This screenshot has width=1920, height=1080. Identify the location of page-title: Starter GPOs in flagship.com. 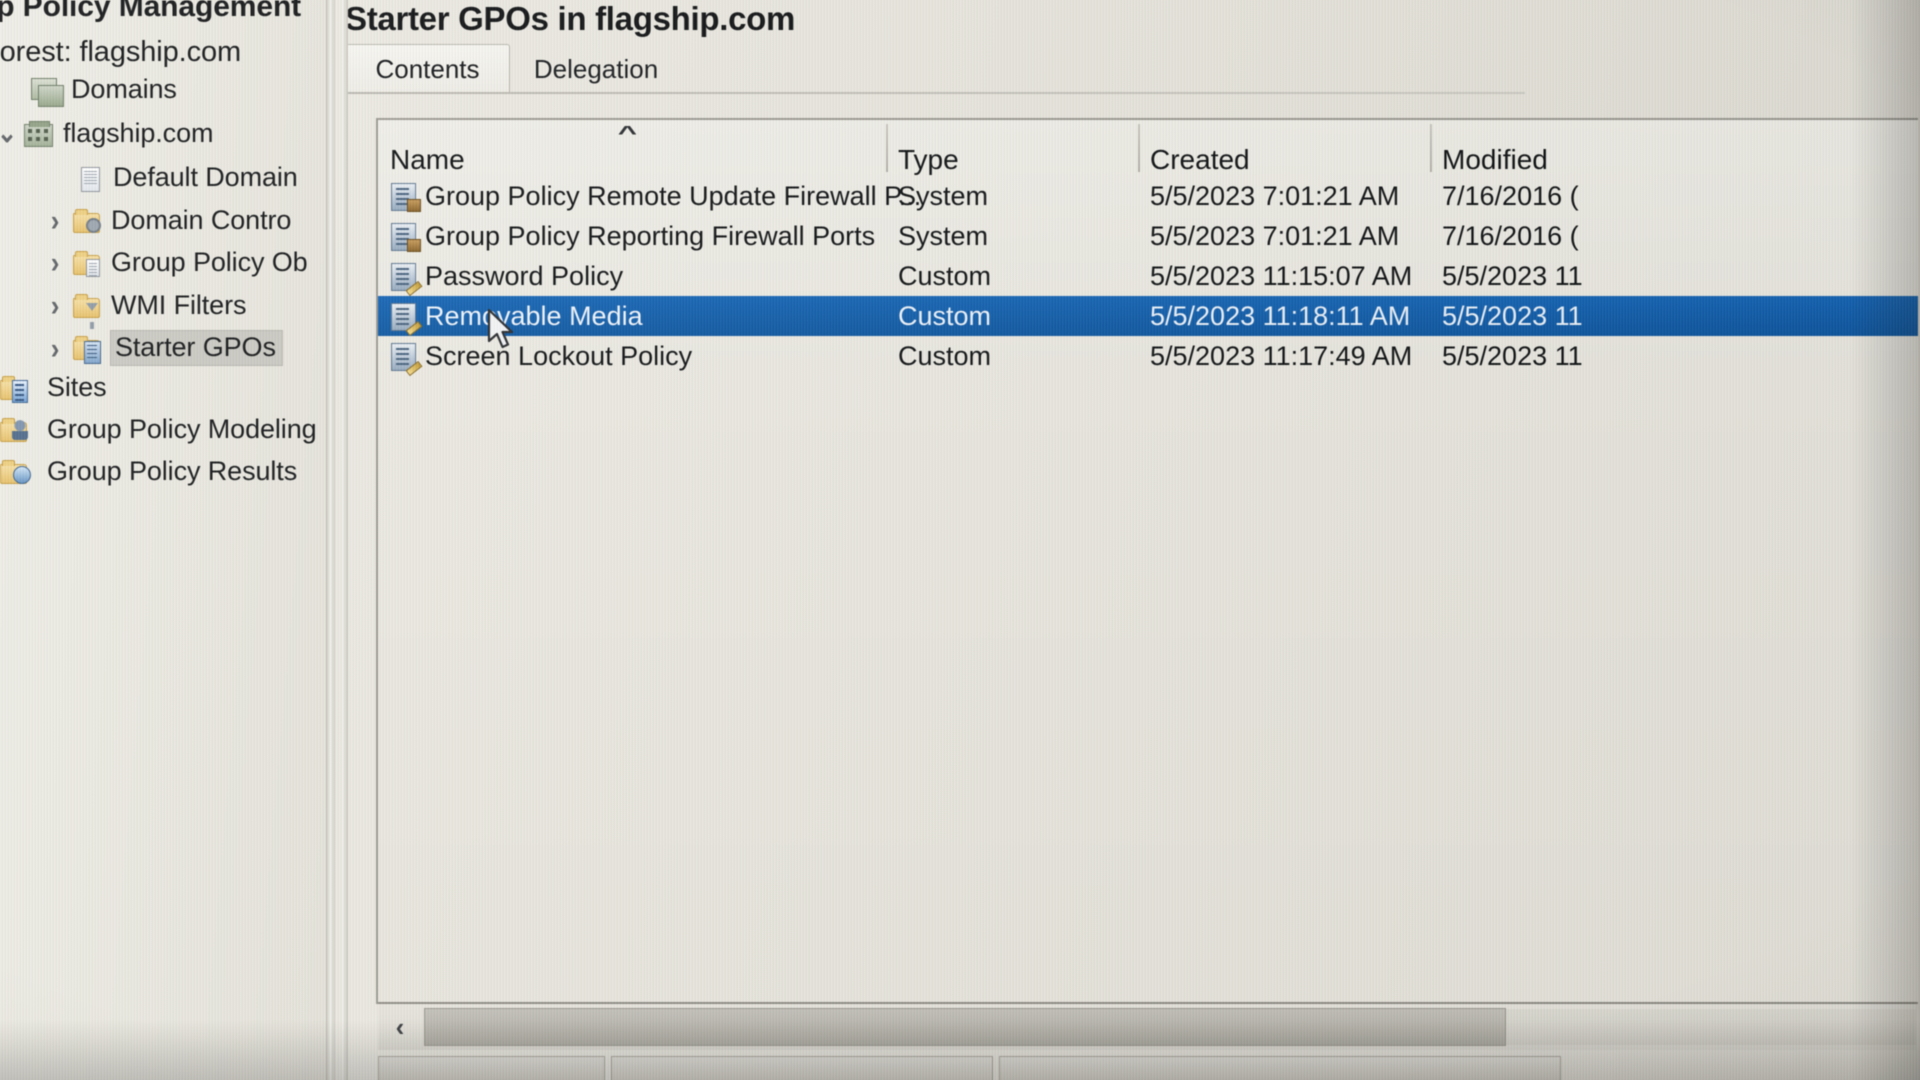
(570, 18).